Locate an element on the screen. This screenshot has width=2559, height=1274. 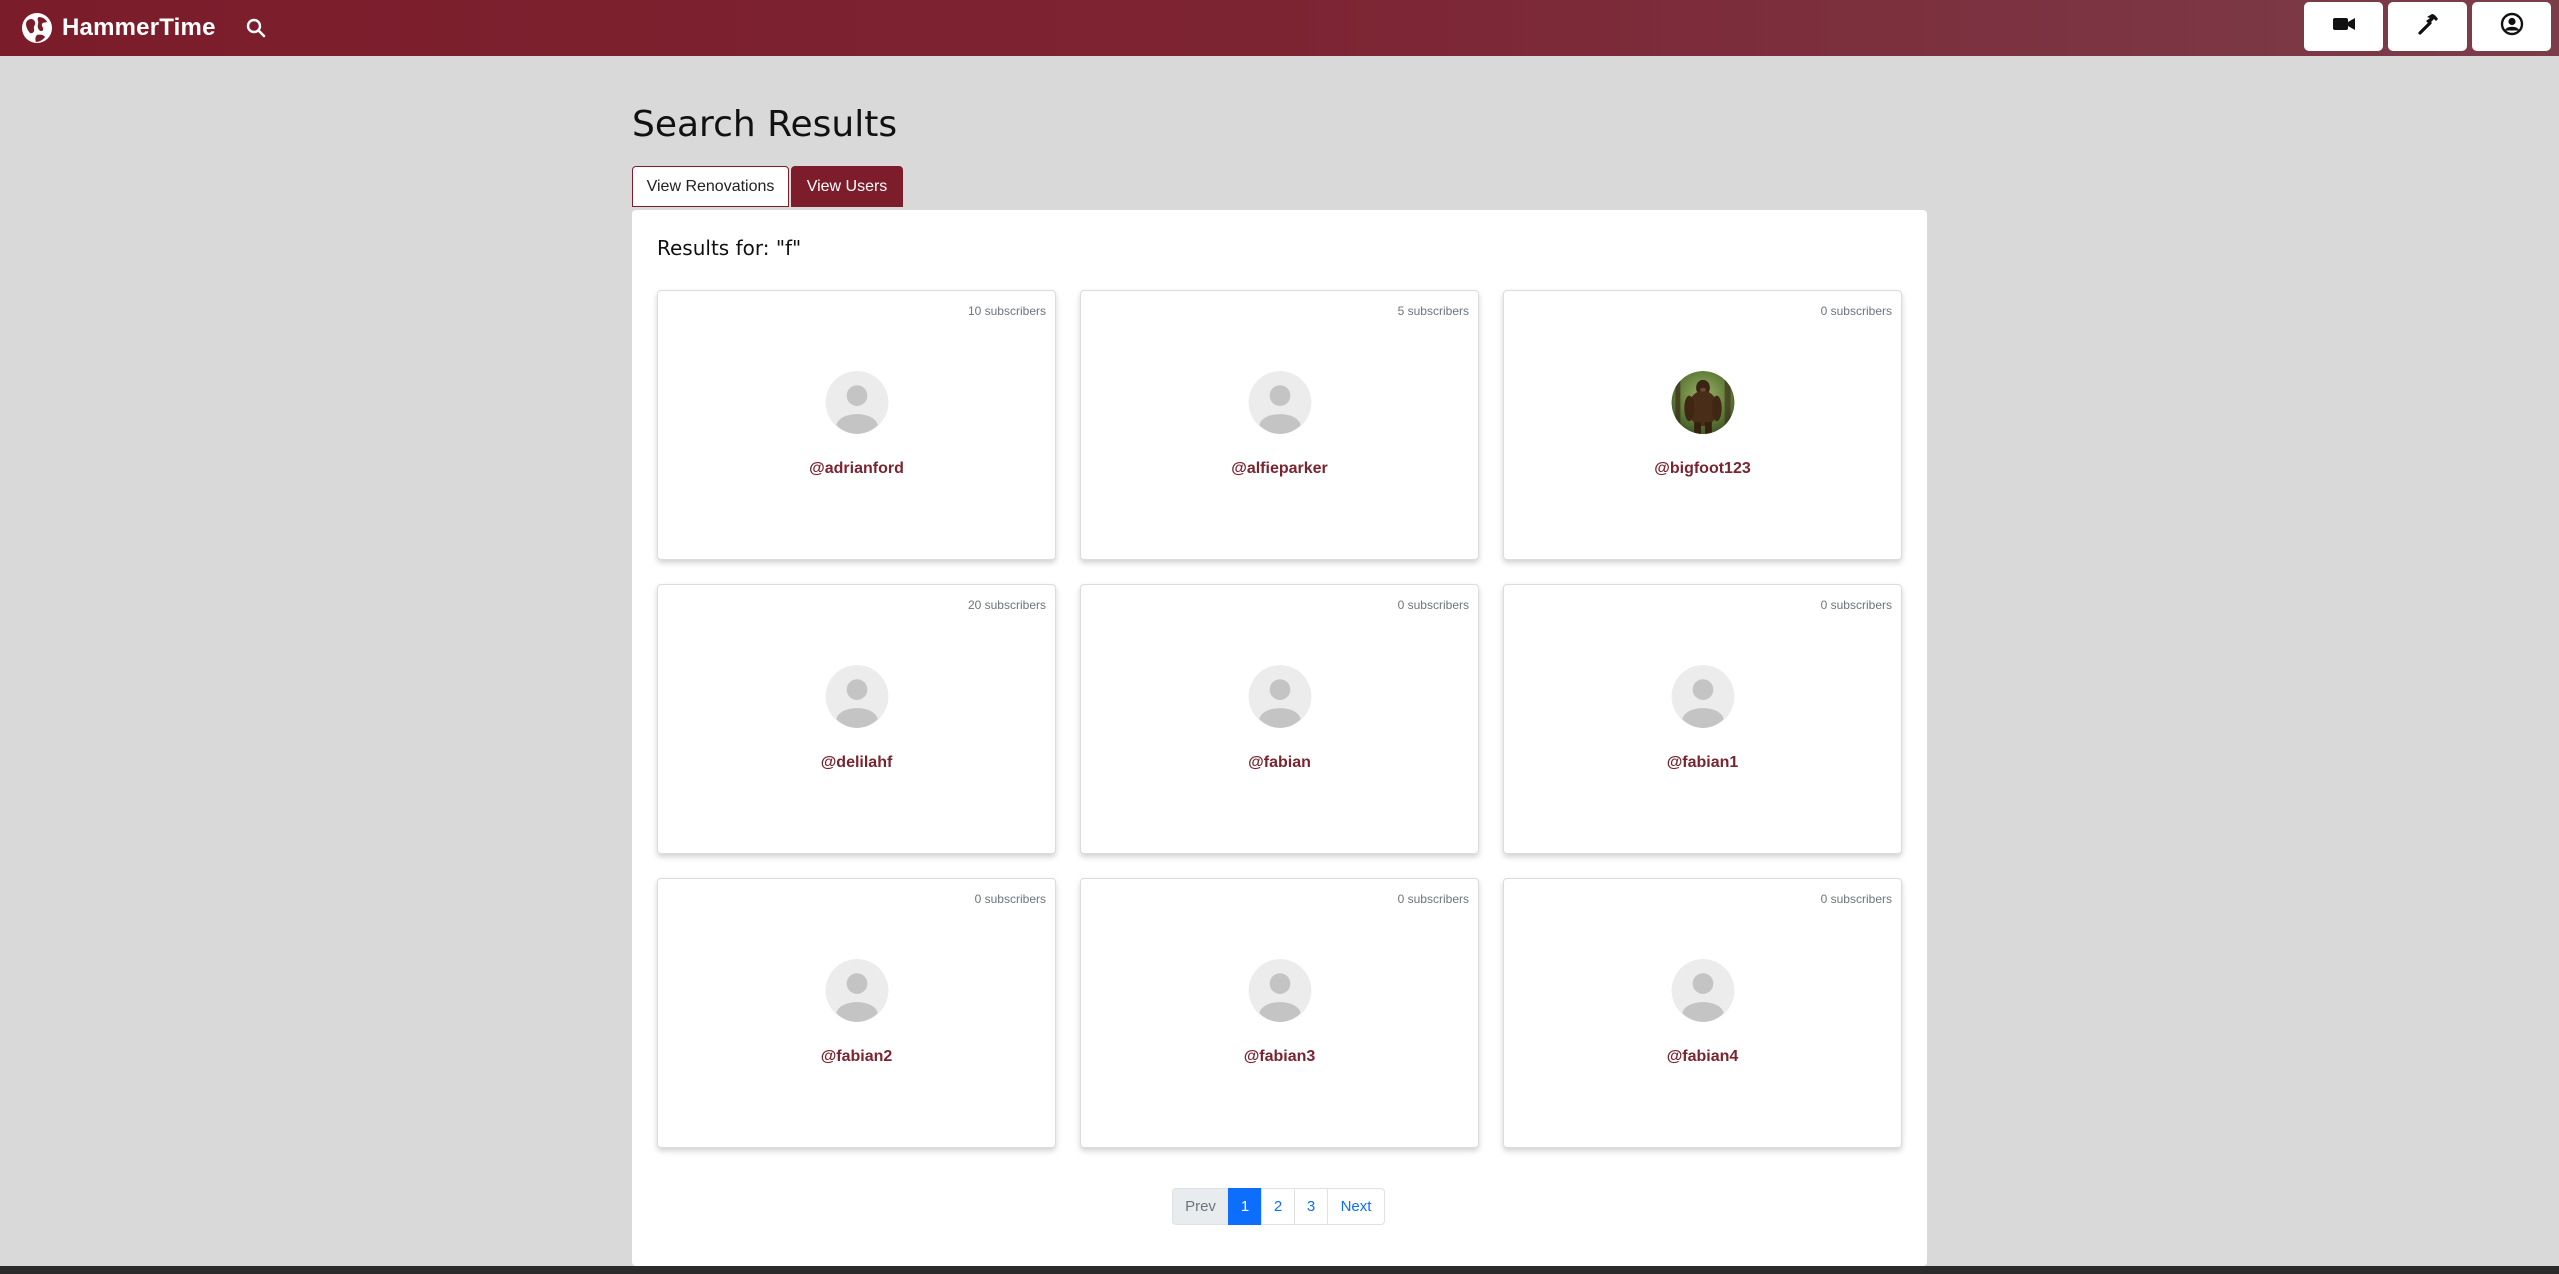
user-card: 0 subscribers @bigfoot123 is located at coordinates (1702, 425).